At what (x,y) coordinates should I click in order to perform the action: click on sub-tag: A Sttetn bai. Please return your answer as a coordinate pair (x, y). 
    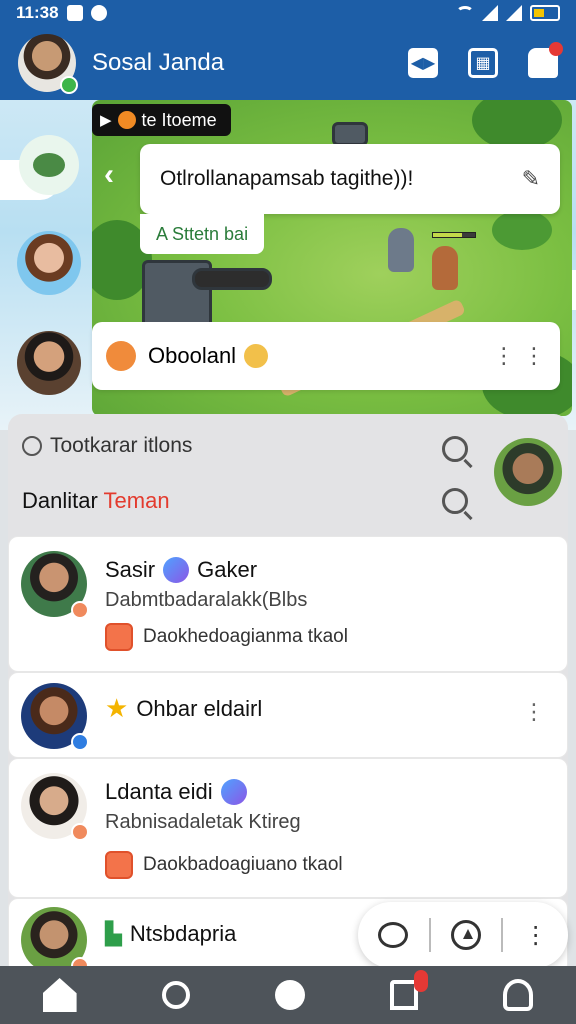
    Looking at the image, I should click on (202, 234).